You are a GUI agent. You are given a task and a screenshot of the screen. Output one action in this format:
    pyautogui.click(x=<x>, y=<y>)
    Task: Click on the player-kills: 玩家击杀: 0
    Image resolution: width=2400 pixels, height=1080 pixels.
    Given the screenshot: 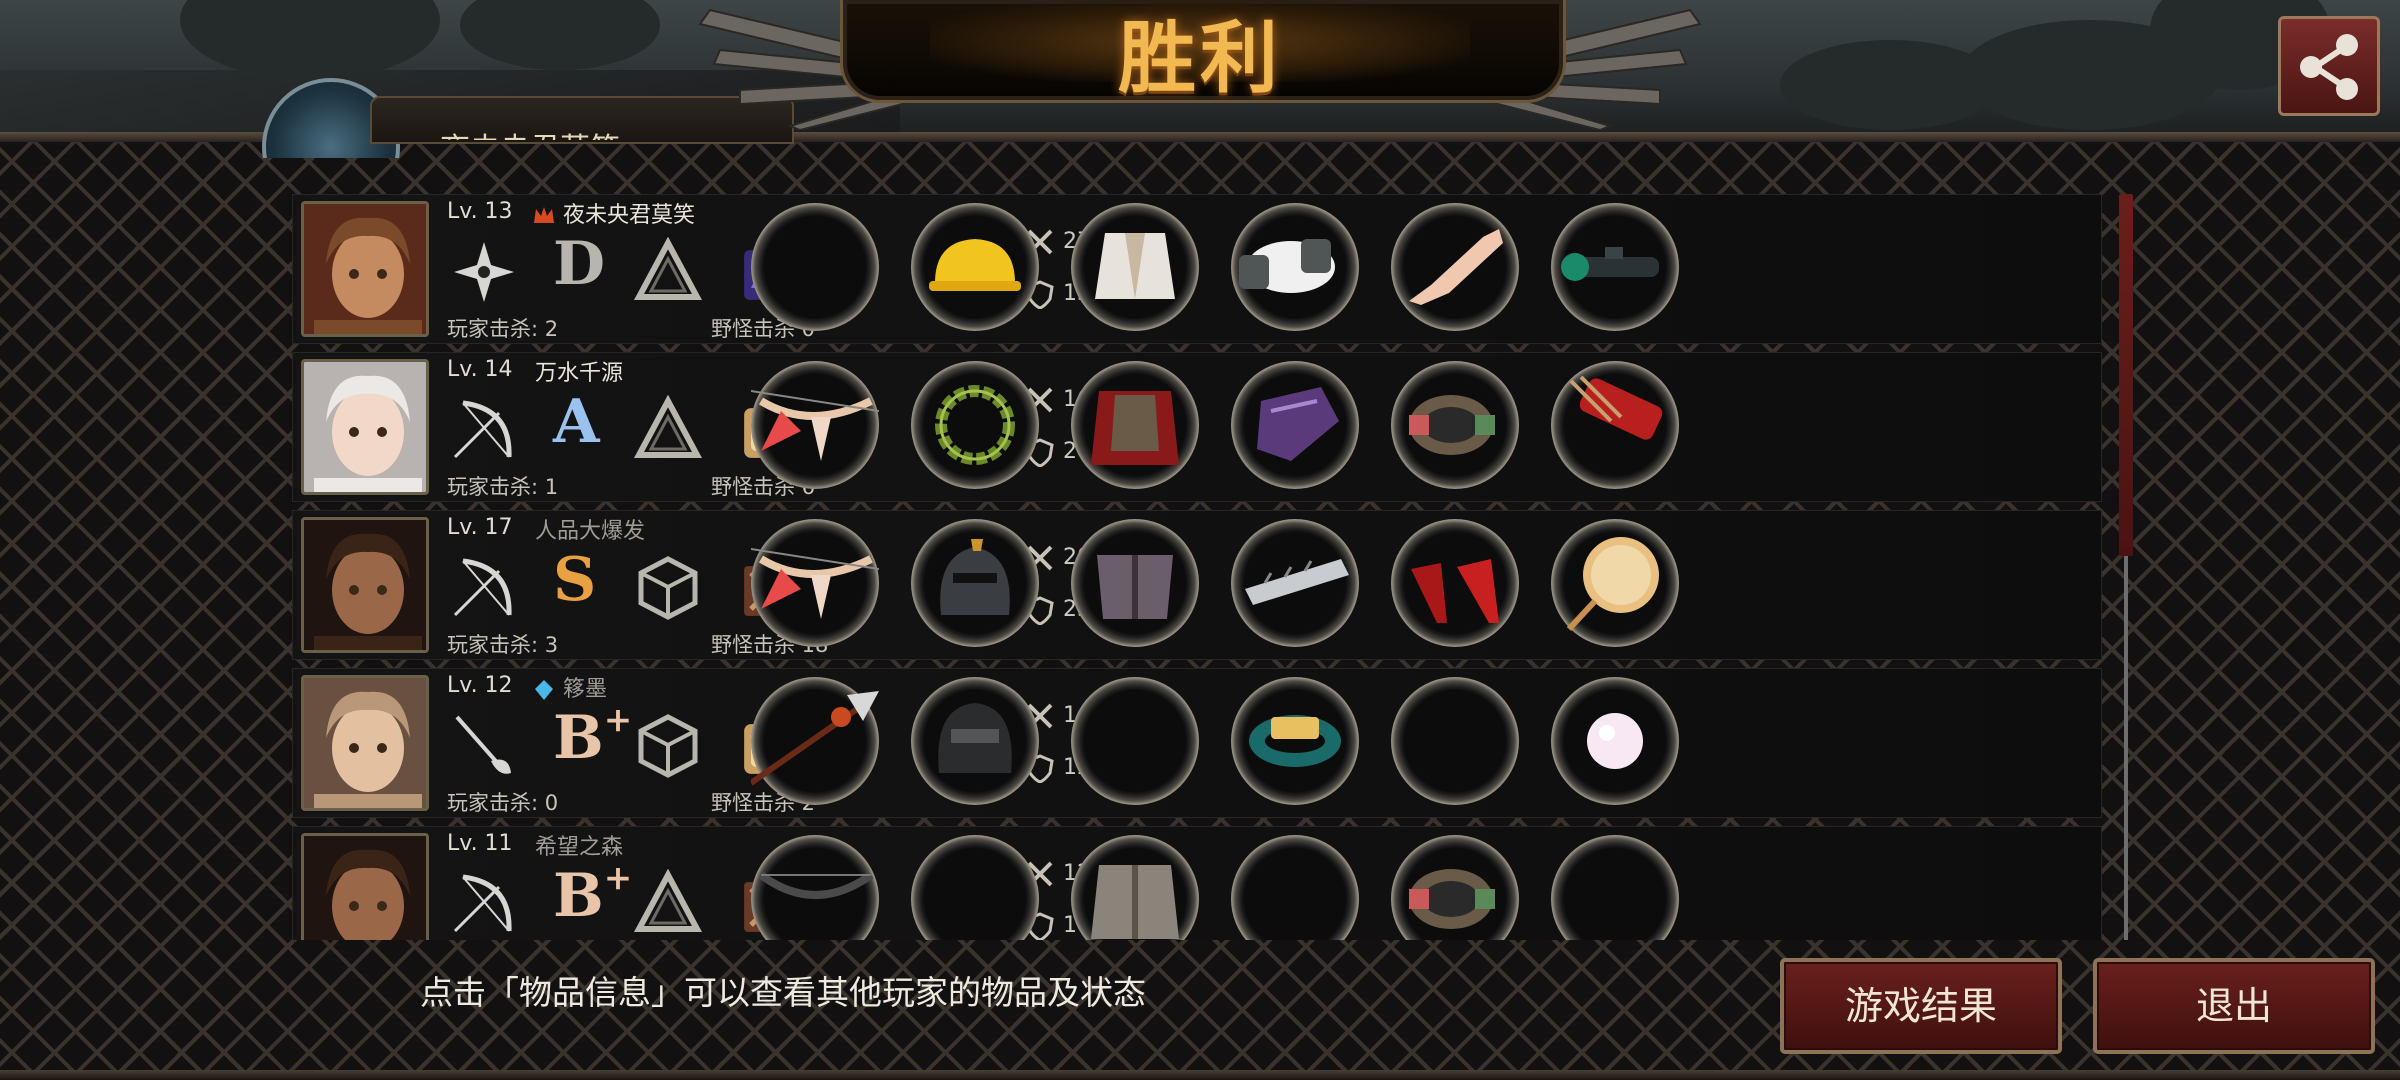 What is the action you would take?
    pyautogui.click(x=503, y=803)
    